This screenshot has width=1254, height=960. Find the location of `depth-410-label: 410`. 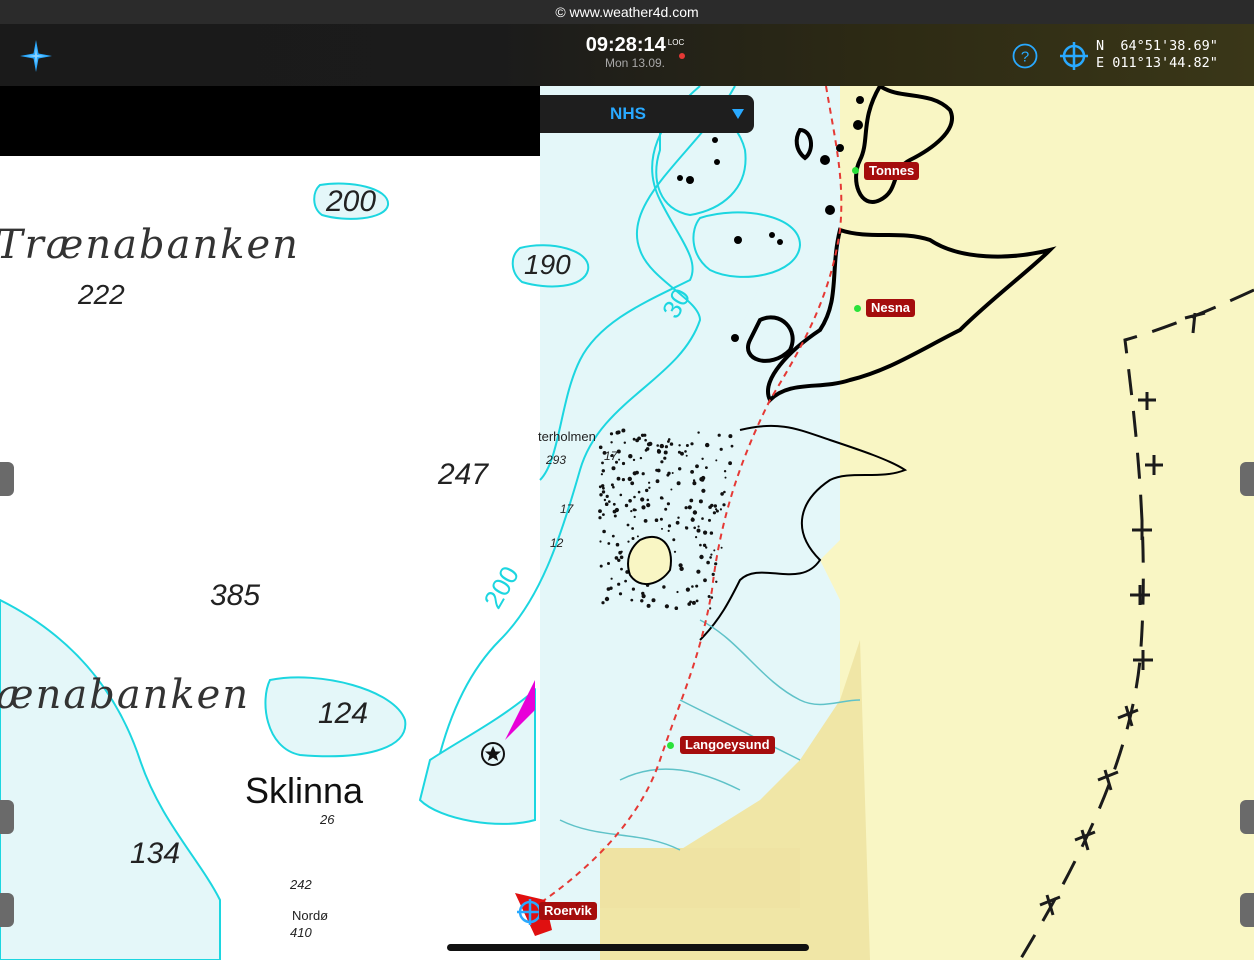

depth-410-label: 410 is located at coordinates (301, 932).